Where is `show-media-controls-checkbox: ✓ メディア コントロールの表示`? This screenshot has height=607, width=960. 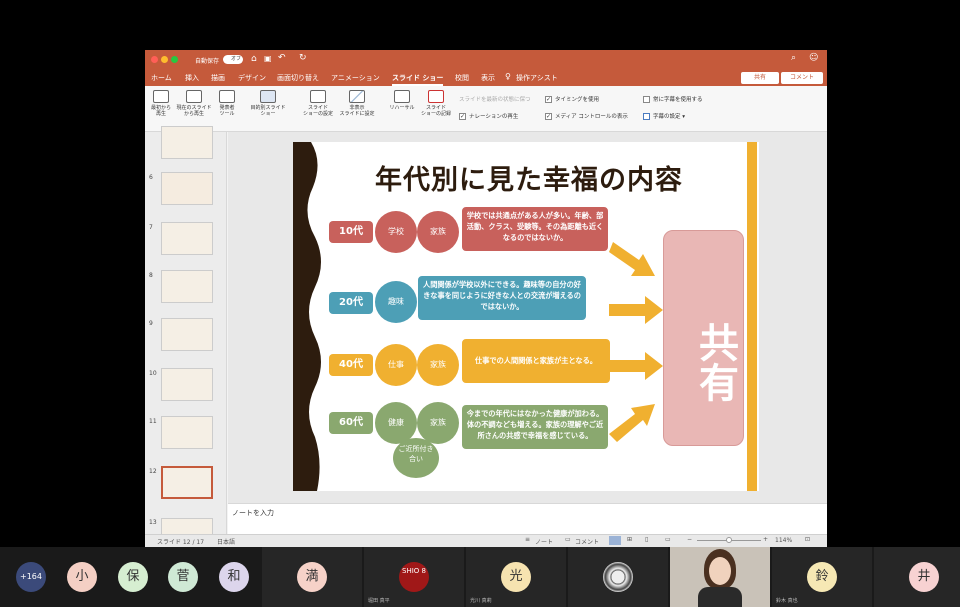
show-media-controls-checkbox: ✓ メディア コントロールの表示 is located at coordinates (586, 116).